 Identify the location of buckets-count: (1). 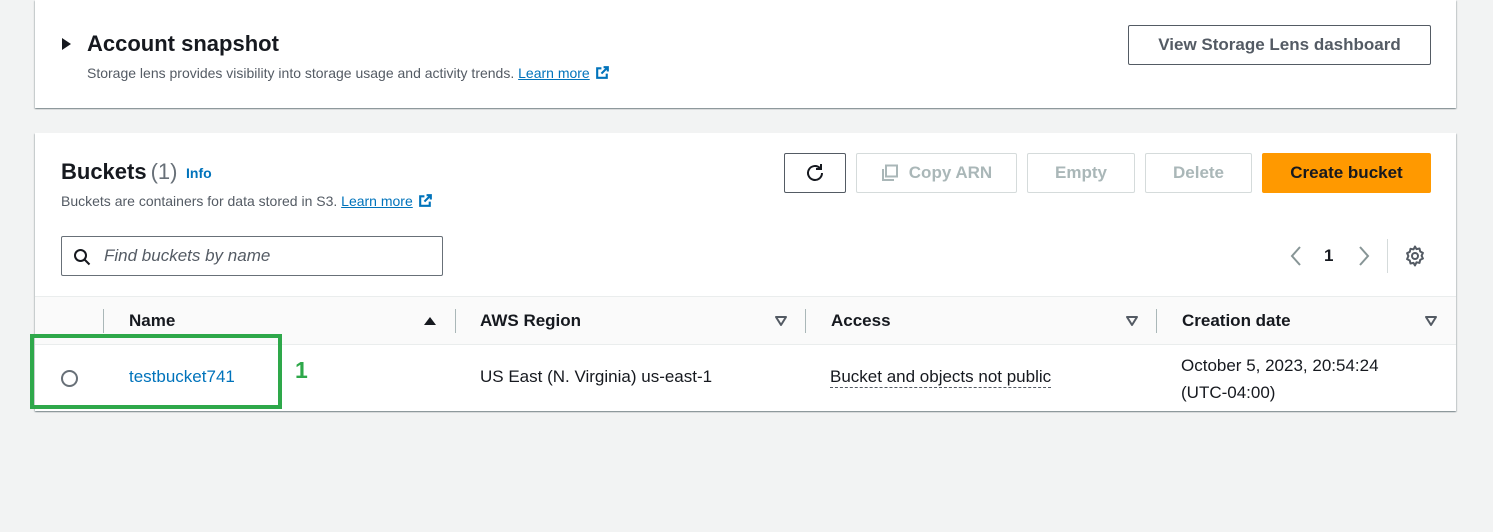
(164, 171).